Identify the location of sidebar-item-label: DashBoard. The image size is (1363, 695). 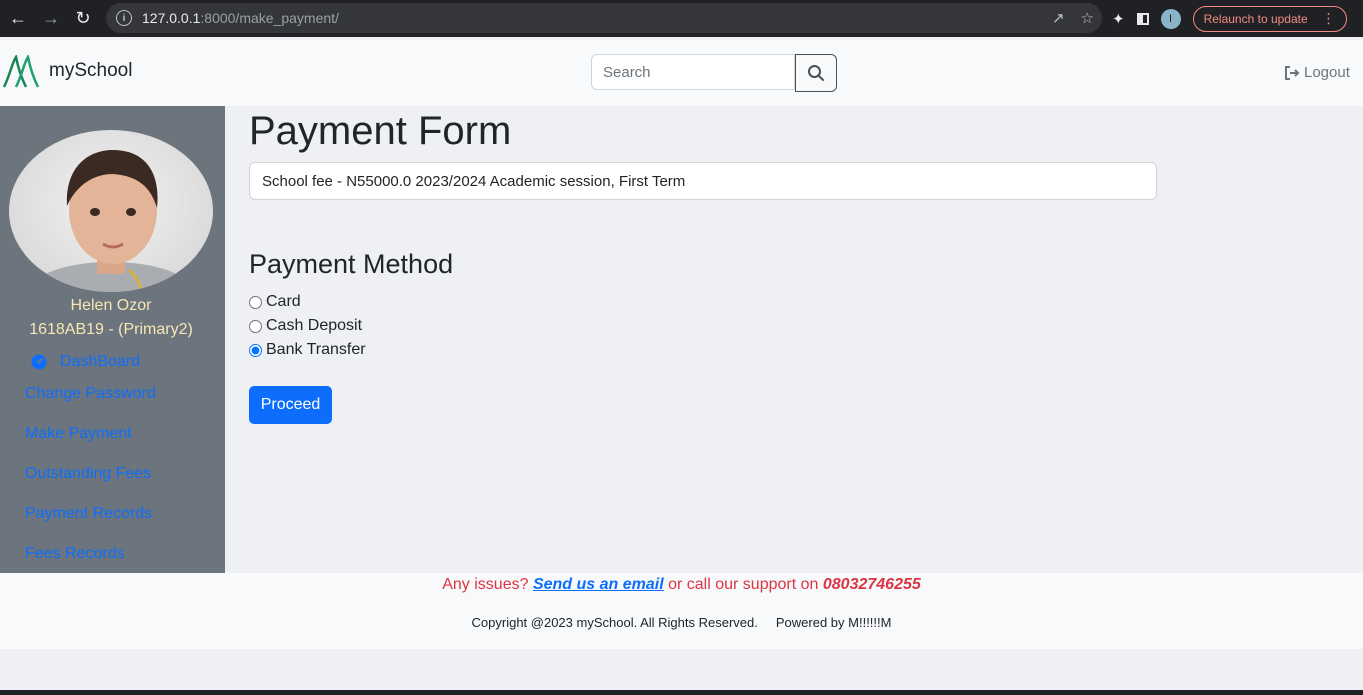
(100, 361).